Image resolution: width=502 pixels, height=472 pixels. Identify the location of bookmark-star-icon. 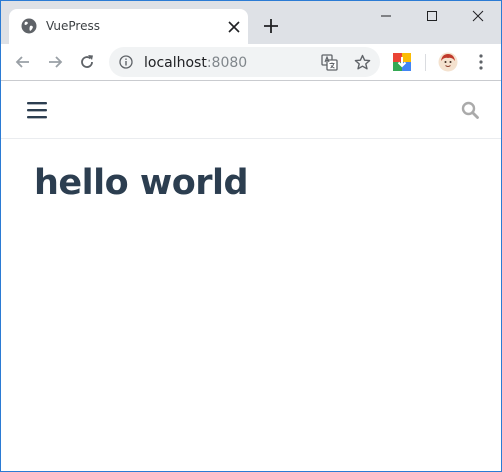
(362, 62).